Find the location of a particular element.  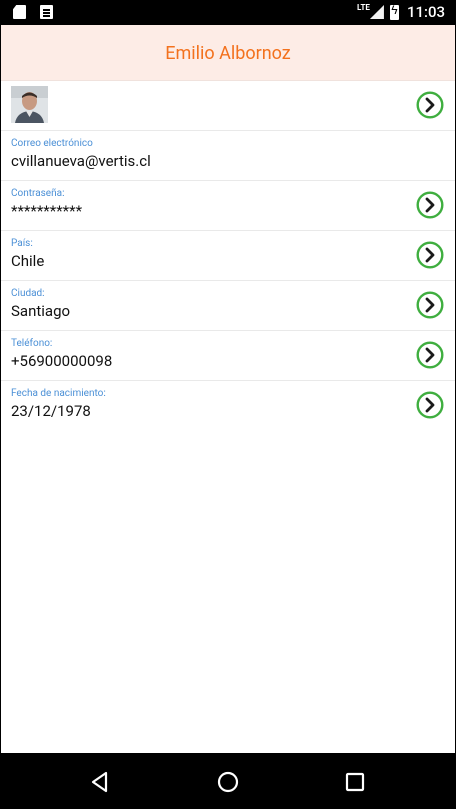

phone-value: +56900000098 is located at coordinates (62, 361).